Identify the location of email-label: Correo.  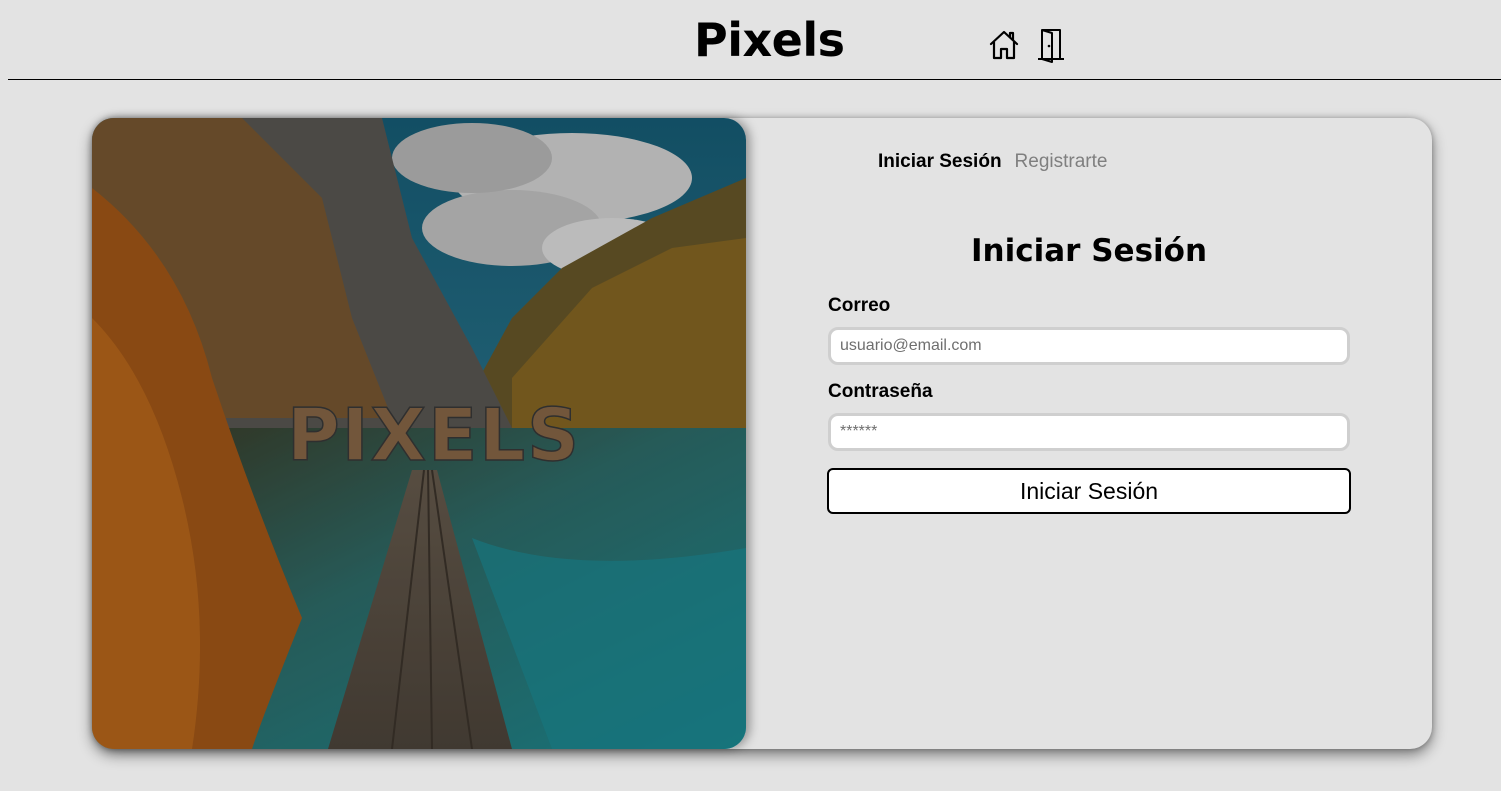
(859, 305).